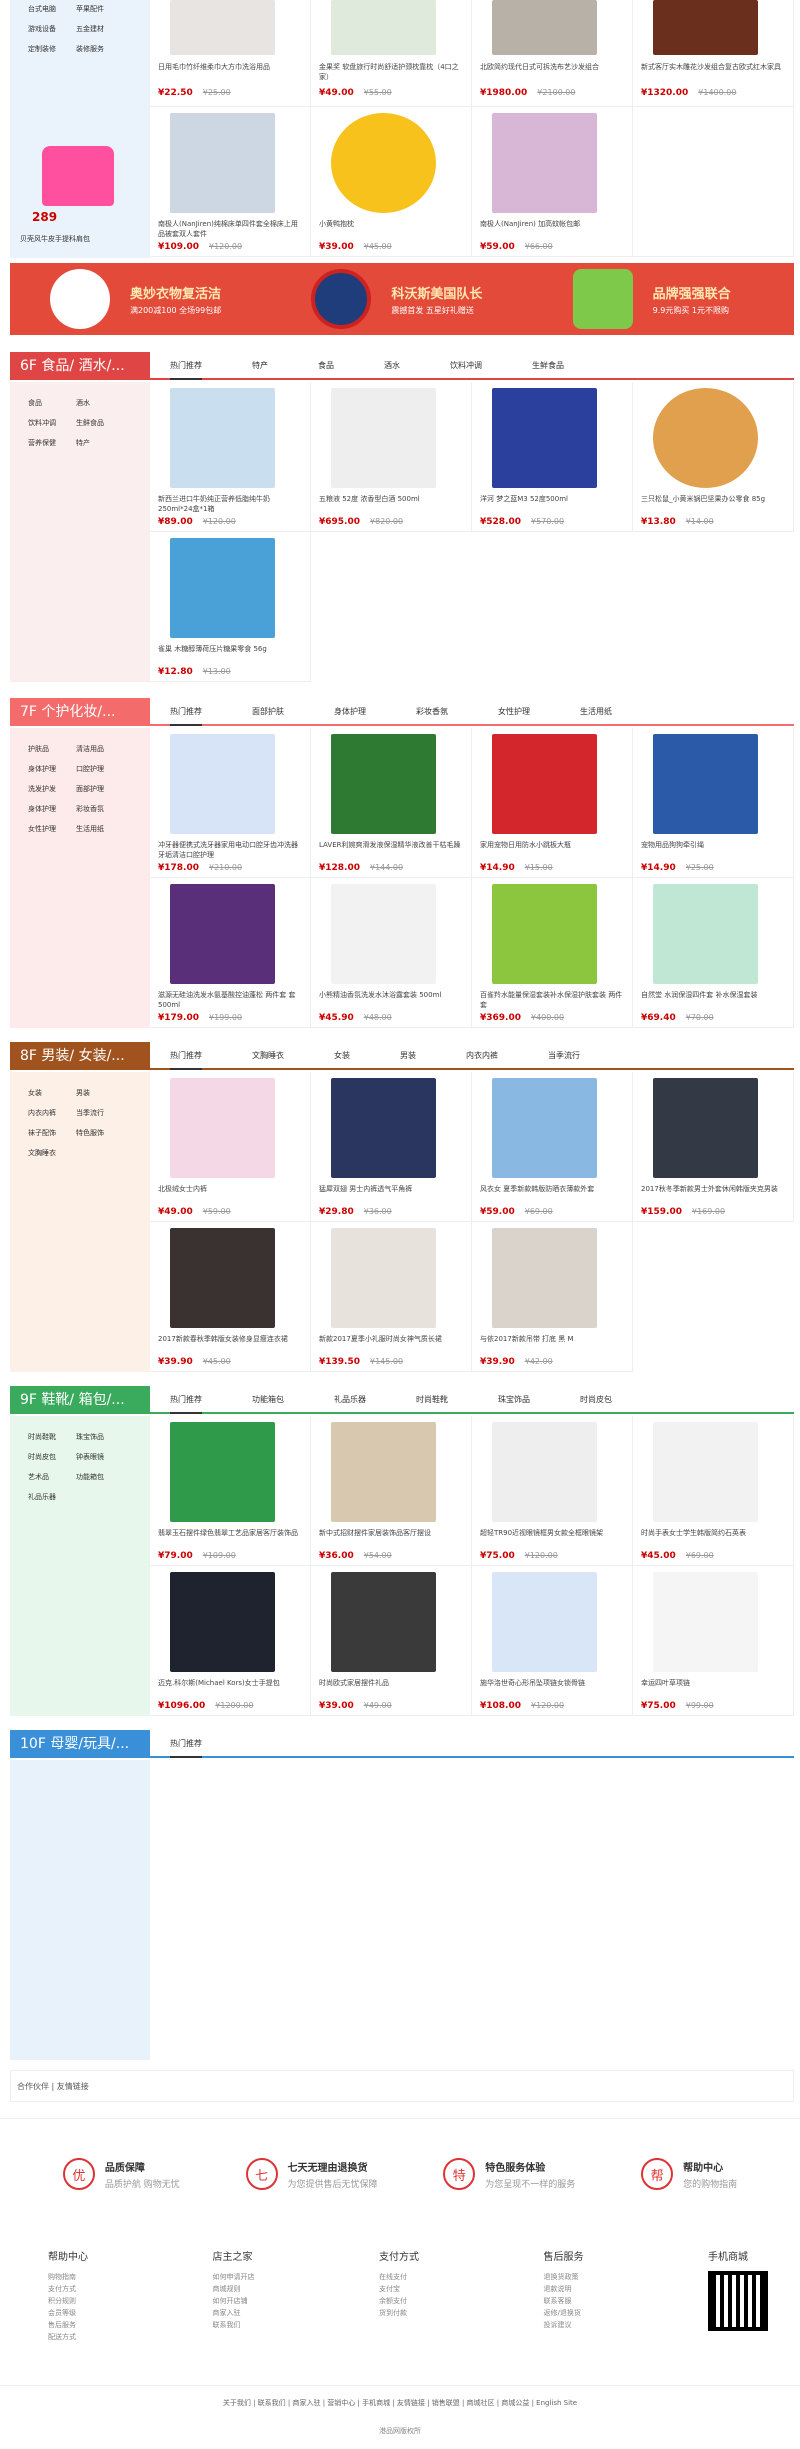 The height and width of the screenshot is (2449, 800). Describe the element at coordinates (230, 53) in the screenshot. I see `product-card: 日用毛巾竹纤维柔巾大方巾洗浴用品 ¥22.50 ¥25.00` at that location.